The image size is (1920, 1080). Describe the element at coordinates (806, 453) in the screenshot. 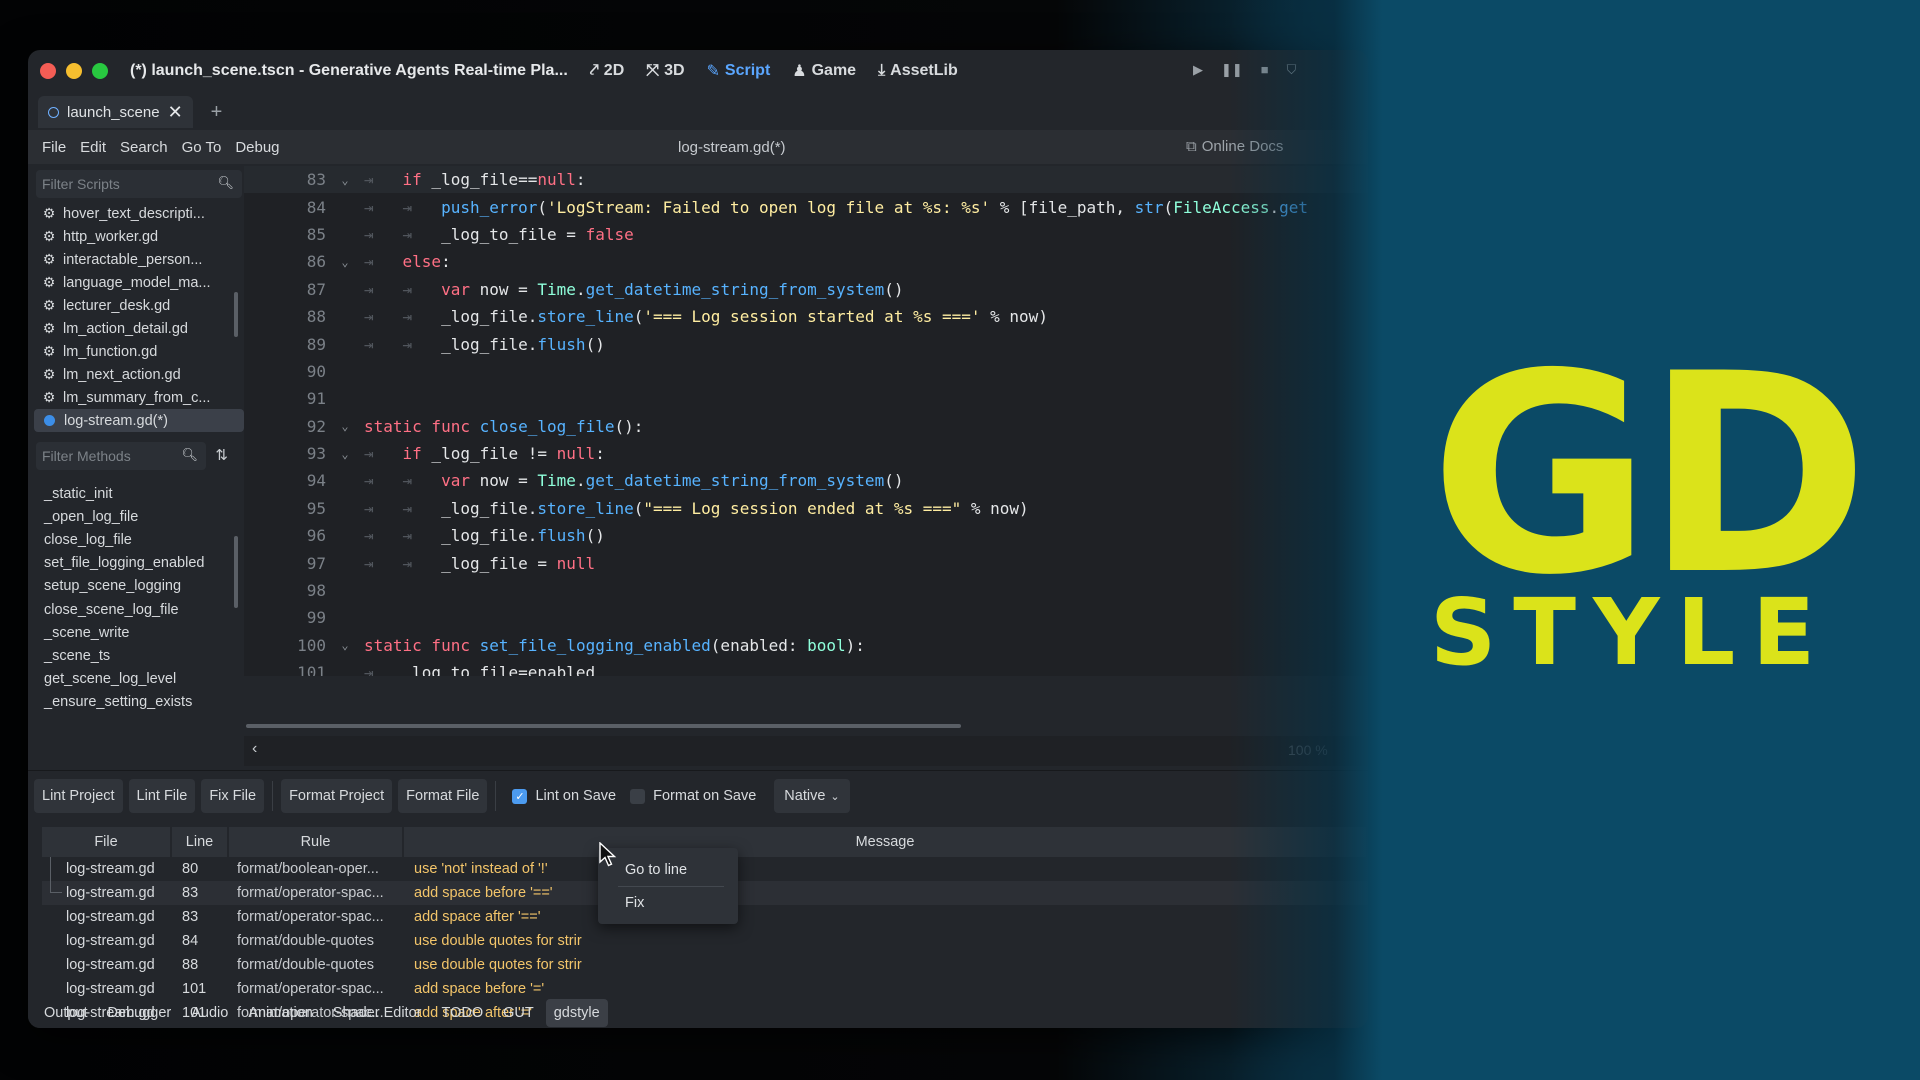

I see `code-line: 93 ⌄ ⇥ if _log_file != null:` at that location.